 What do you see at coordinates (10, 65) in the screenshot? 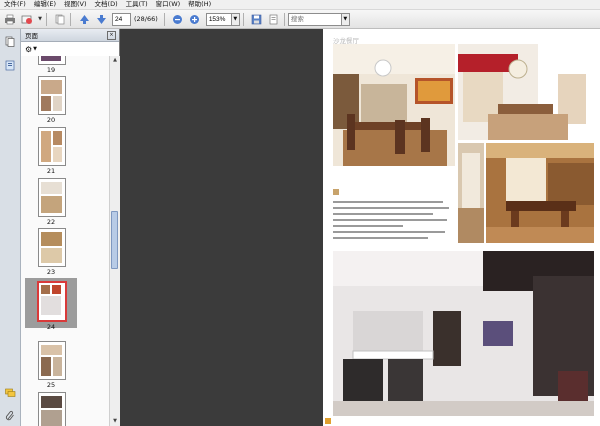
I see `bookmarks-icon` at bounding box center [10, 65].